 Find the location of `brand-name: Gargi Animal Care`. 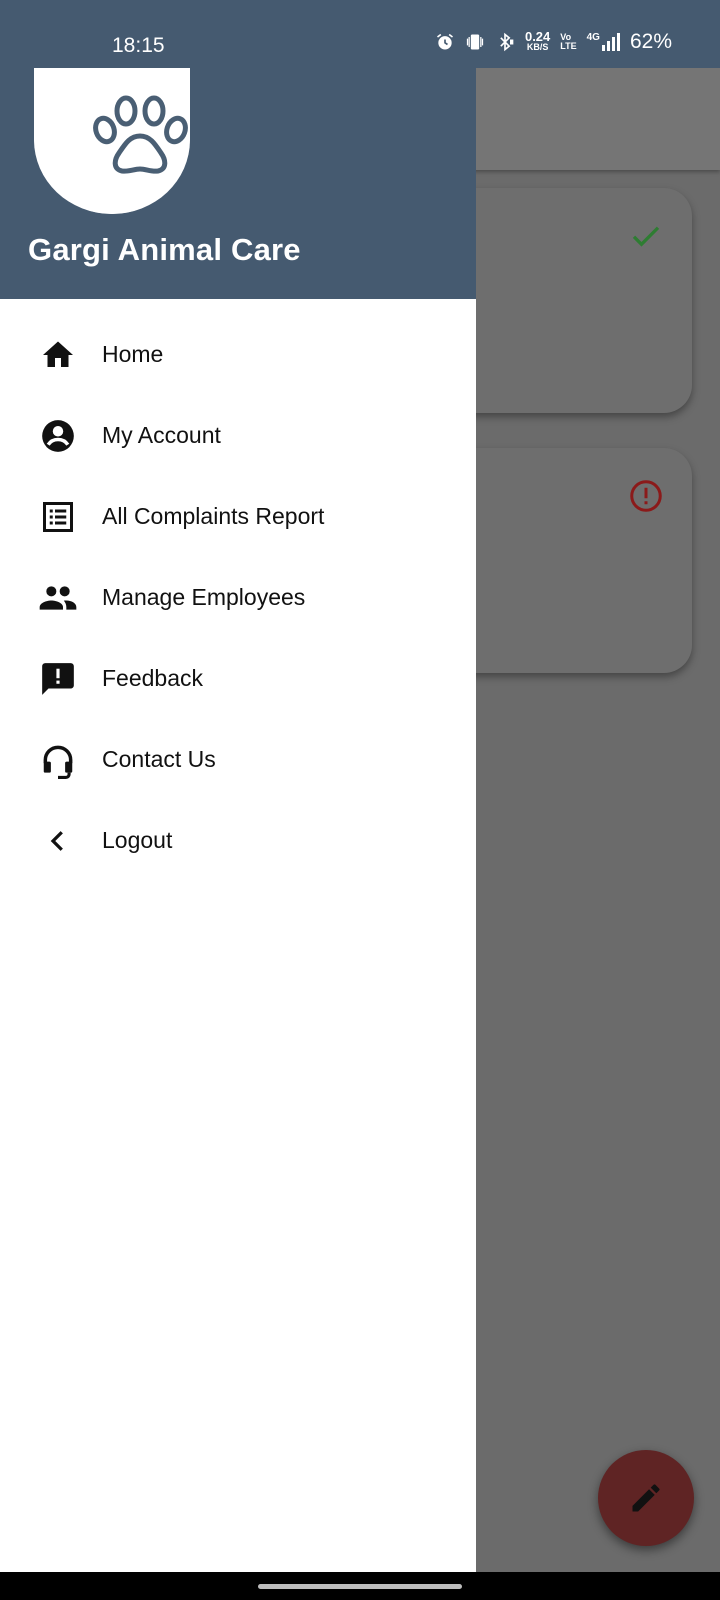

brand-name: Gargi Animal Care is located at coordinates (164, 249).